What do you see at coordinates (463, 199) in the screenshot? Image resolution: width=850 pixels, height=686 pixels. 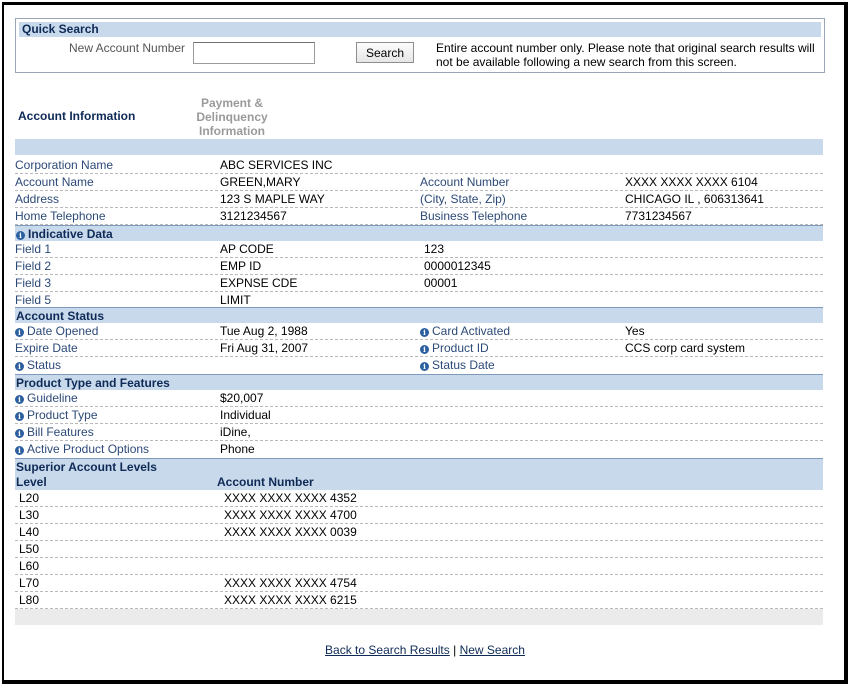 I see `city-state-zip-label: (City, State, Zip)` at bounding box center [463, 199].